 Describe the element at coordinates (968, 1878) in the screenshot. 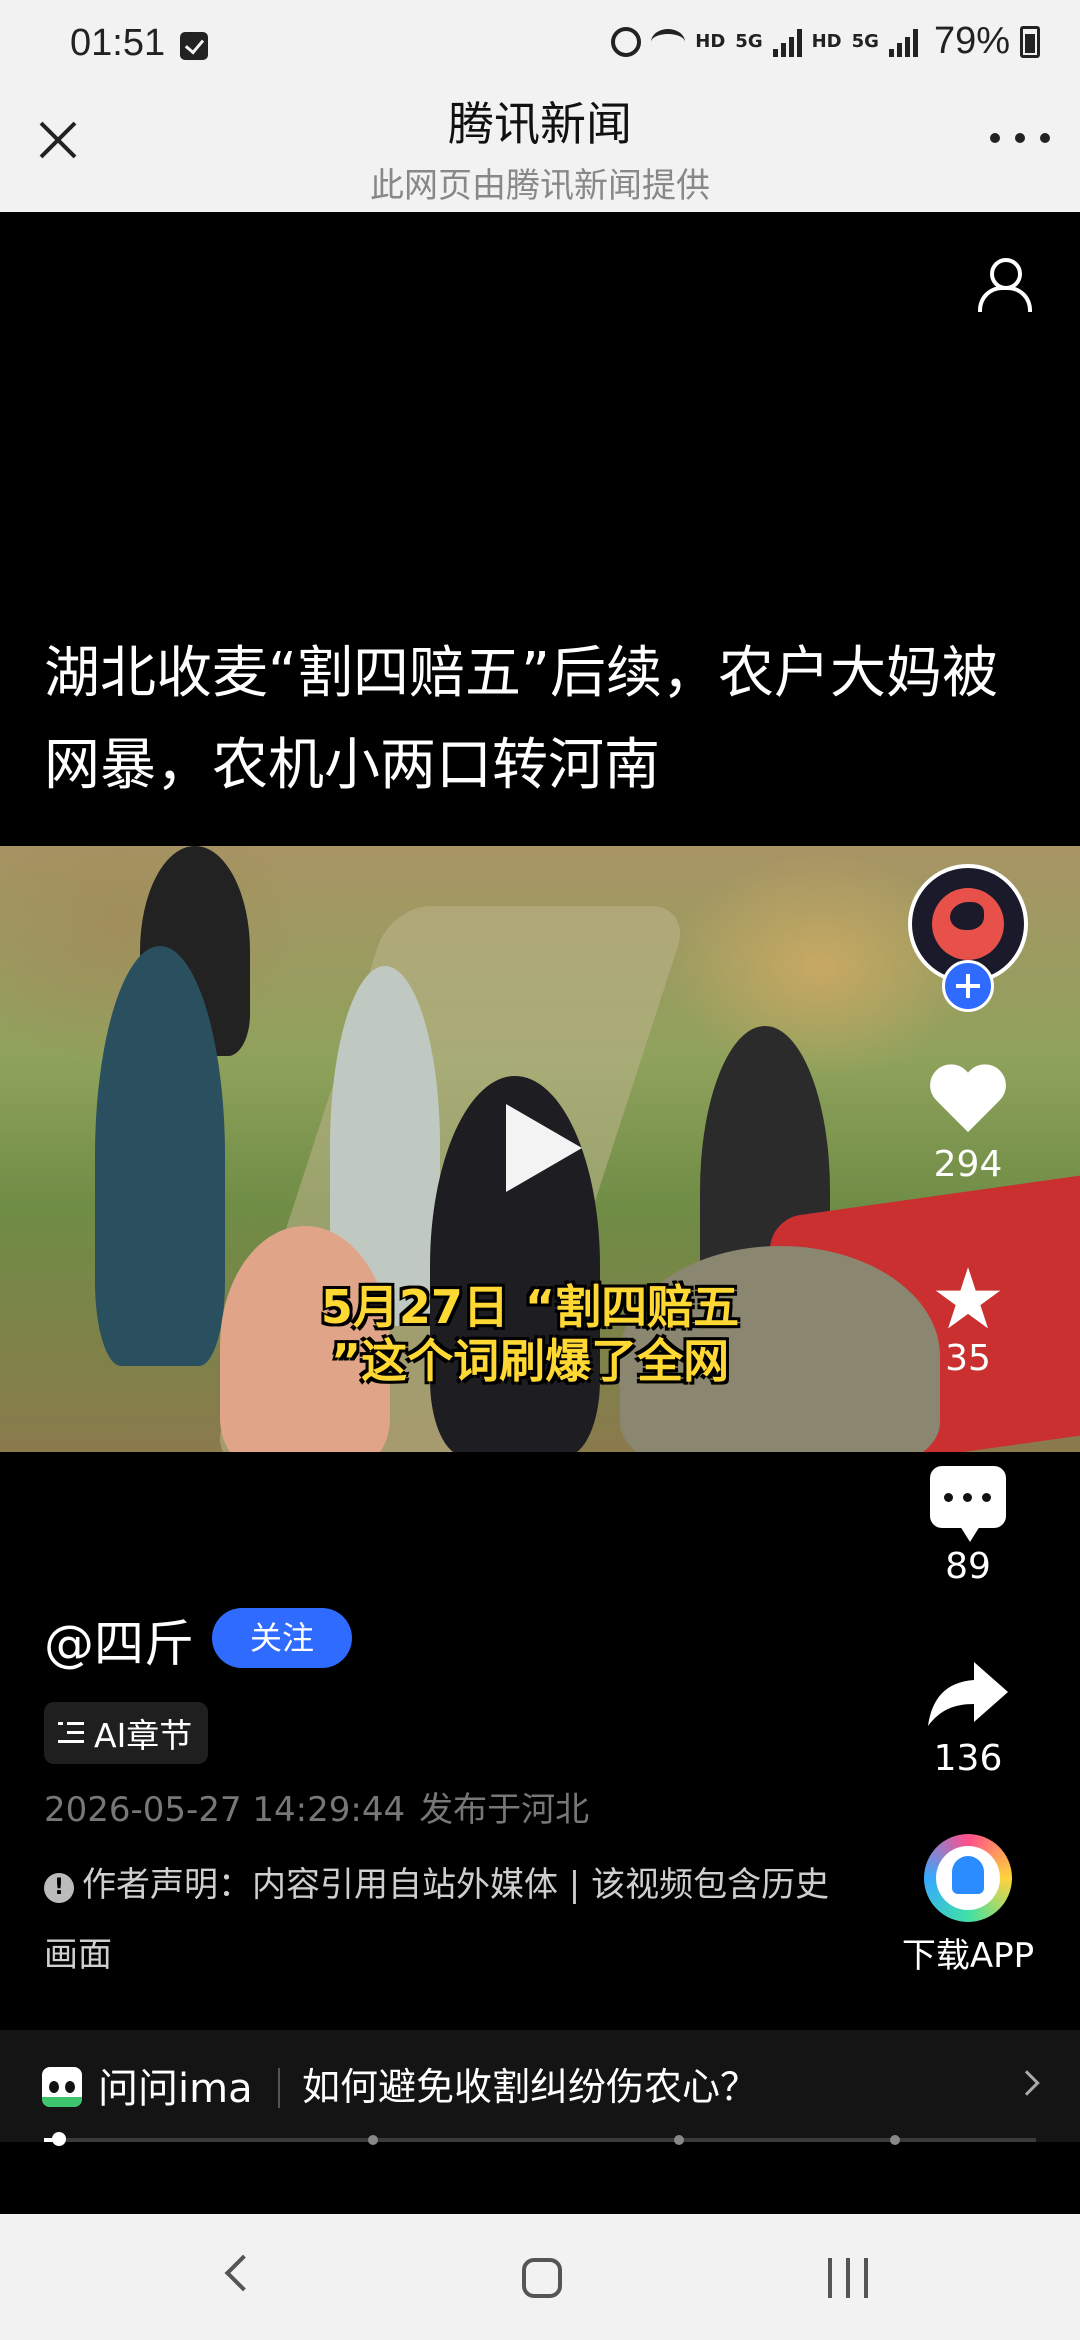

I see `app-icon` at that location.